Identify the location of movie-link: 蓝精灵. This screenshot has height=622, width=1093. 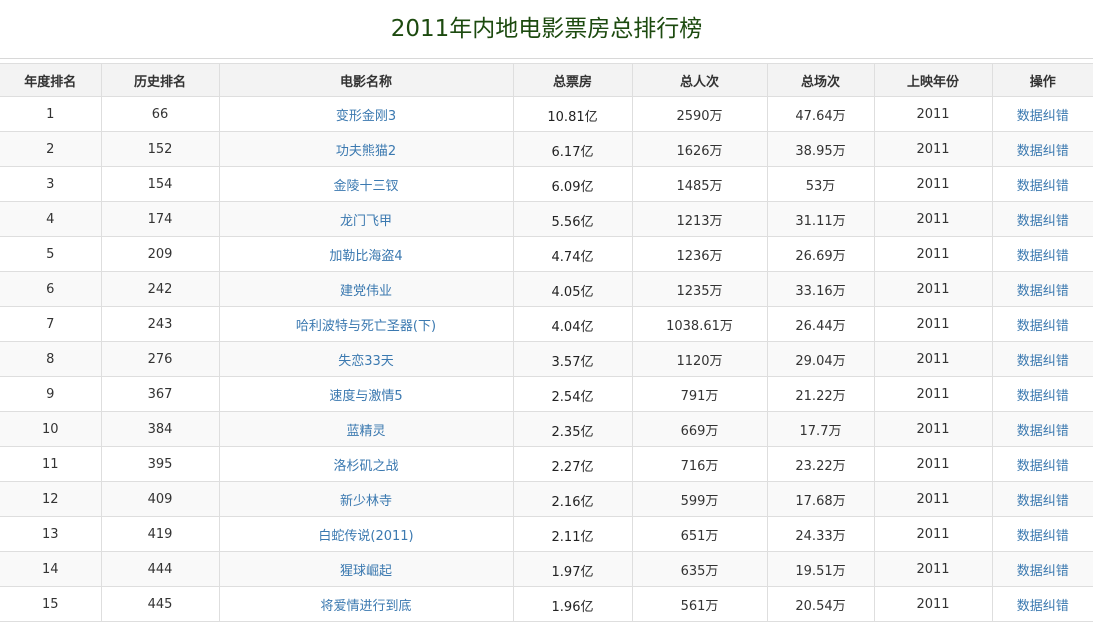
(365, 431).